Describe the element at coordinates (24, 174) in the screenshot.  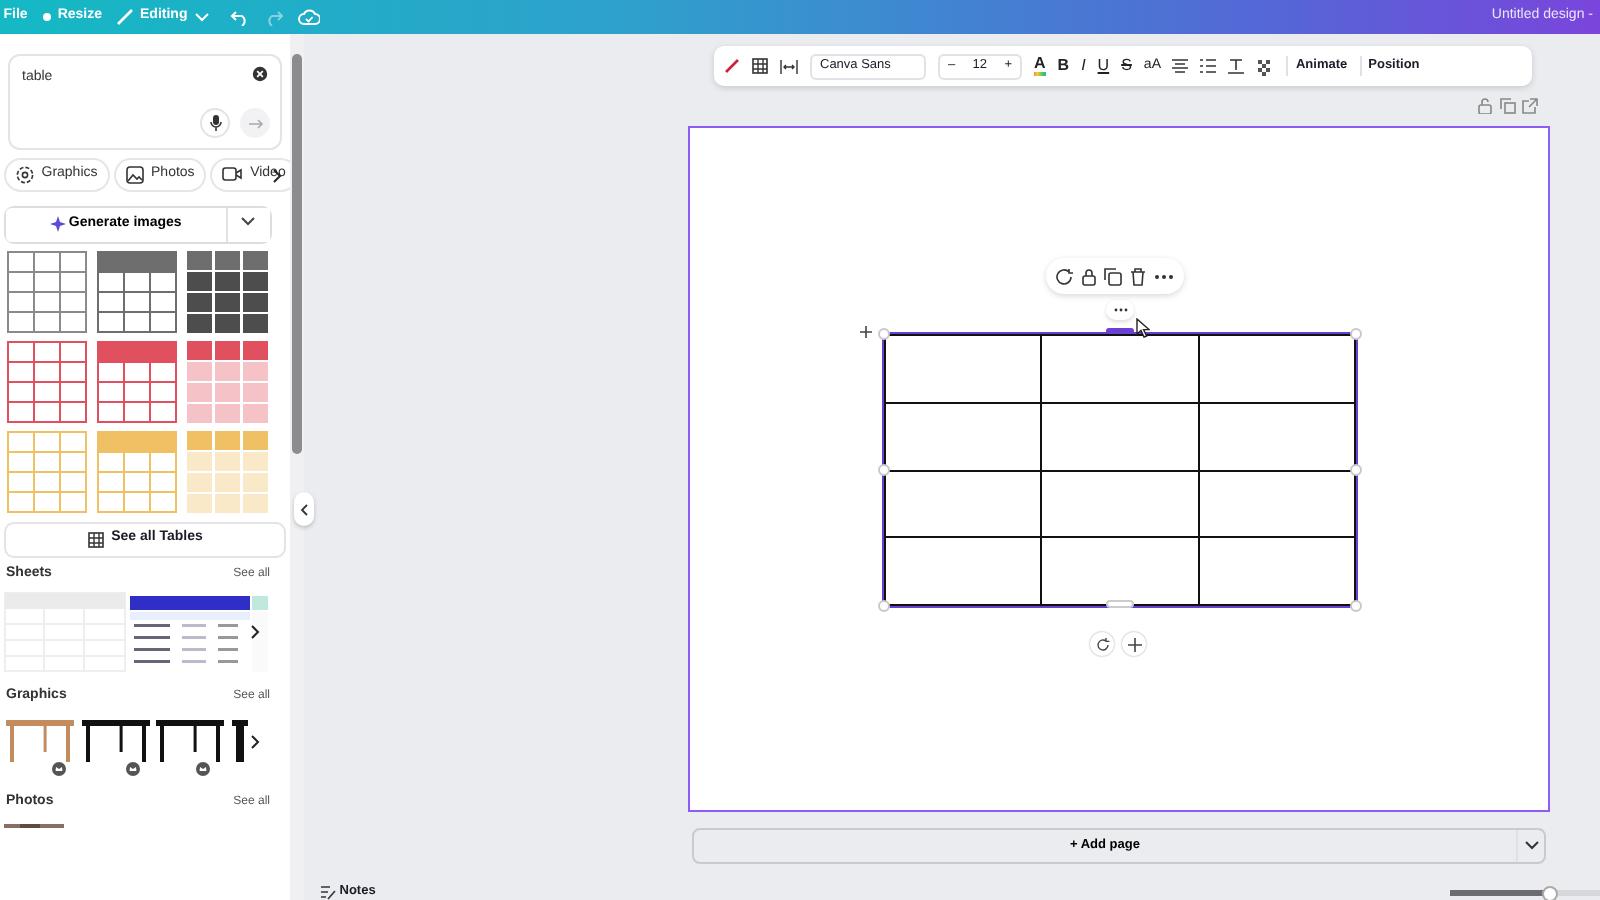
I see `flower-icon` at that location.